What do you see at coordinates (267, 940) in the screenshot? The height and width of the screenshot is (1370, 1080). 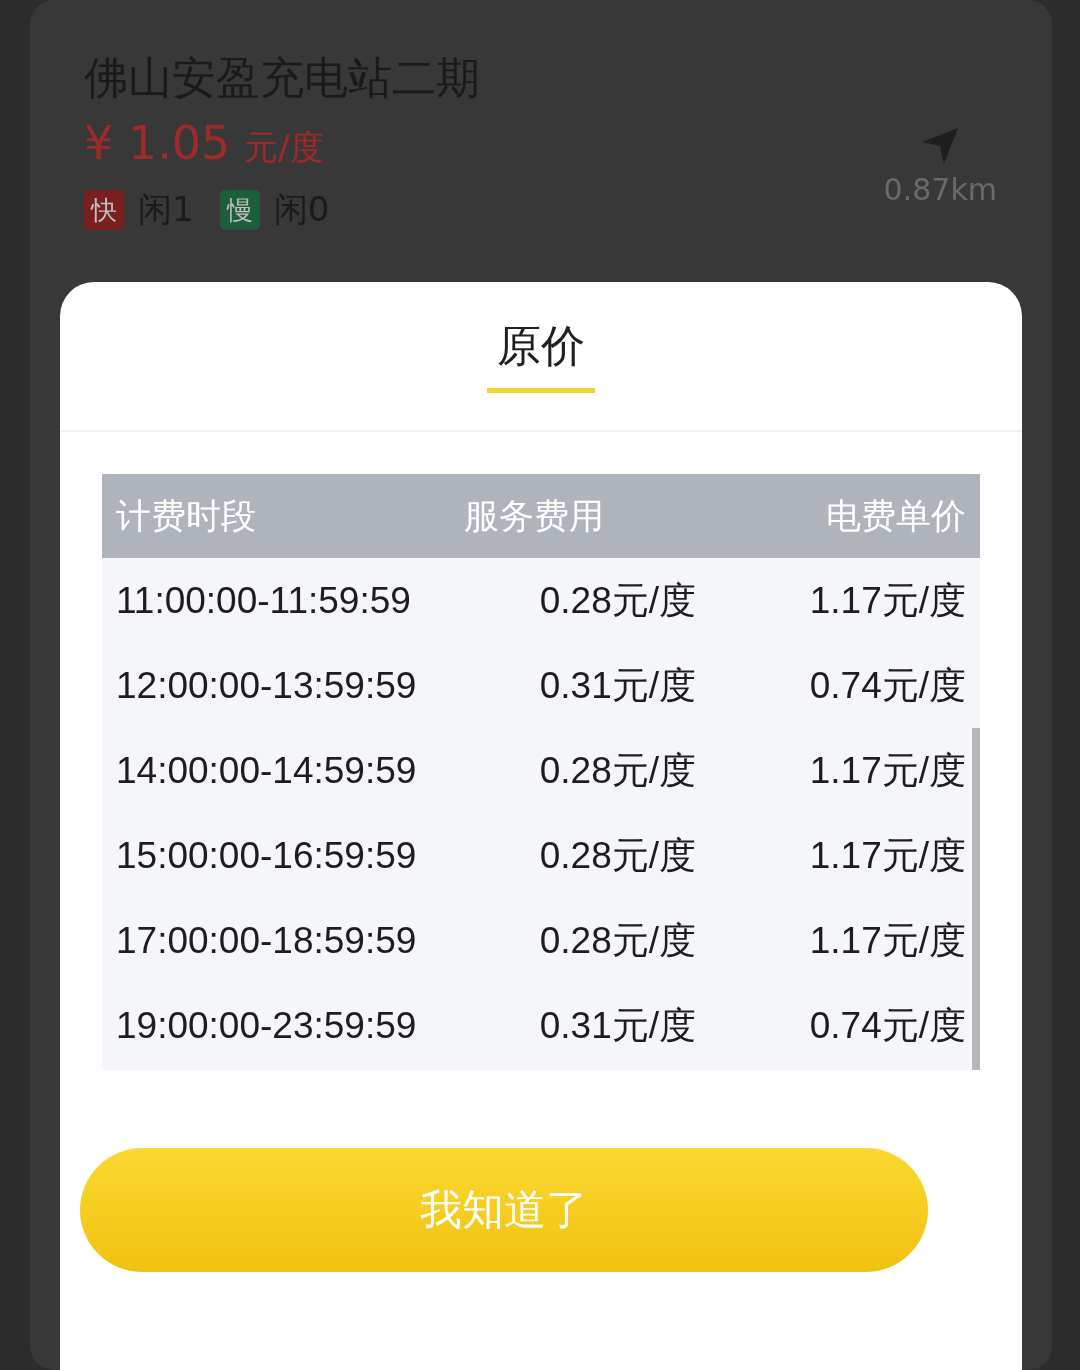 I see `table-cell-text: 17:00:00-18:59:59` at bounding box center [267, 940].